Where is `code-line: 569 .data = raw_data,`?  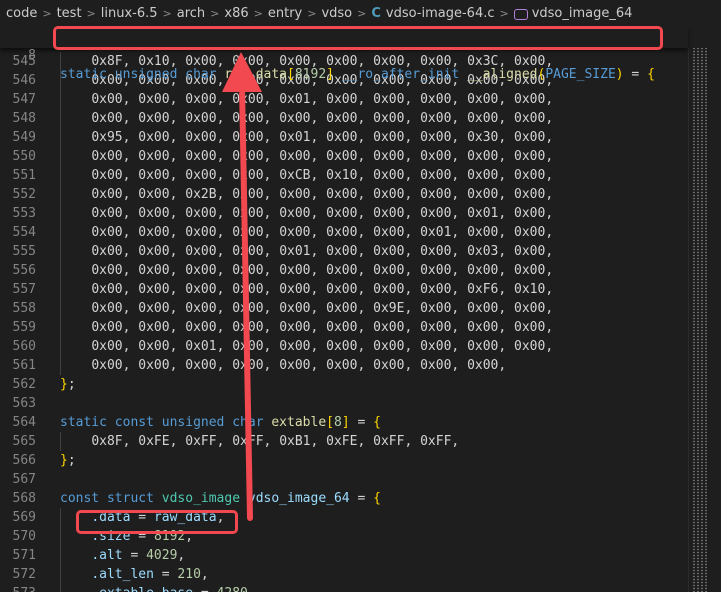
code-line: 569 .data = raw_data, is located at coordinates (344, 517).